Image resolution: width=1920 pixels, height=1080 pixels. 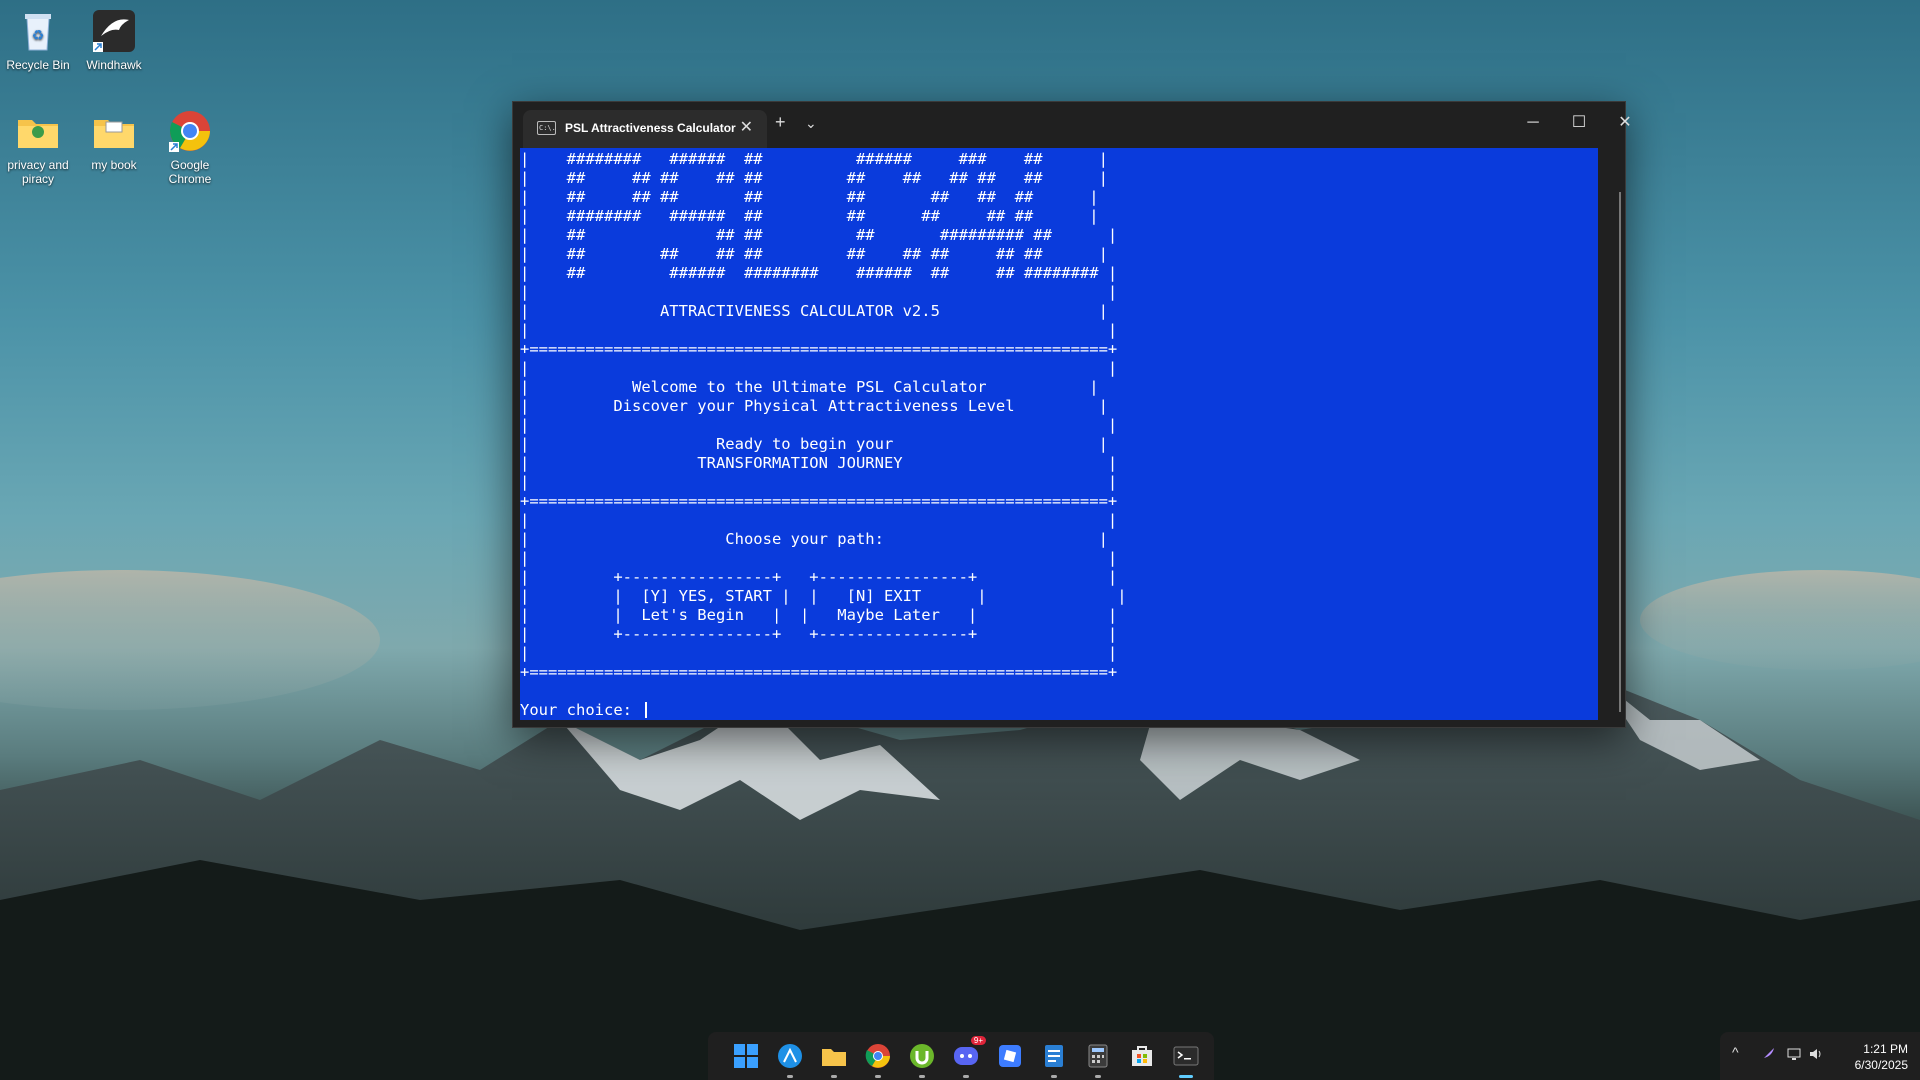 What do you see at coordinates (780, 122) in the screenshot?
I see `new-tab-button: +` at bounding box center [780, 122].